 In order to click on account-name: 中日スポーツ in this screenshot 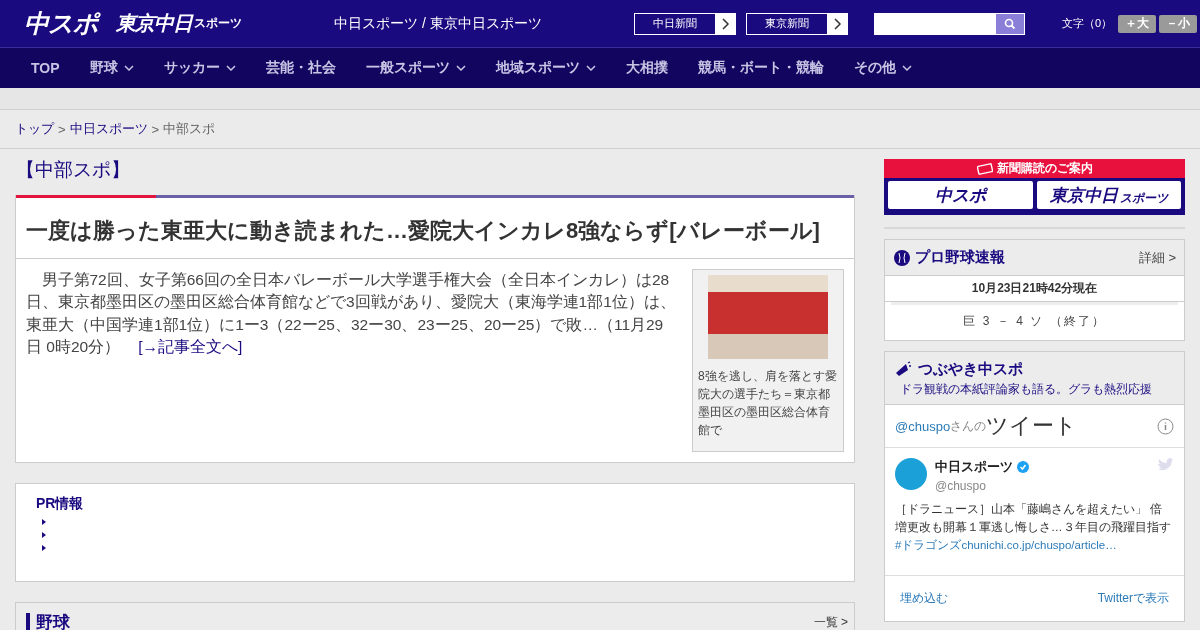, I will do `click(974, 467)`.